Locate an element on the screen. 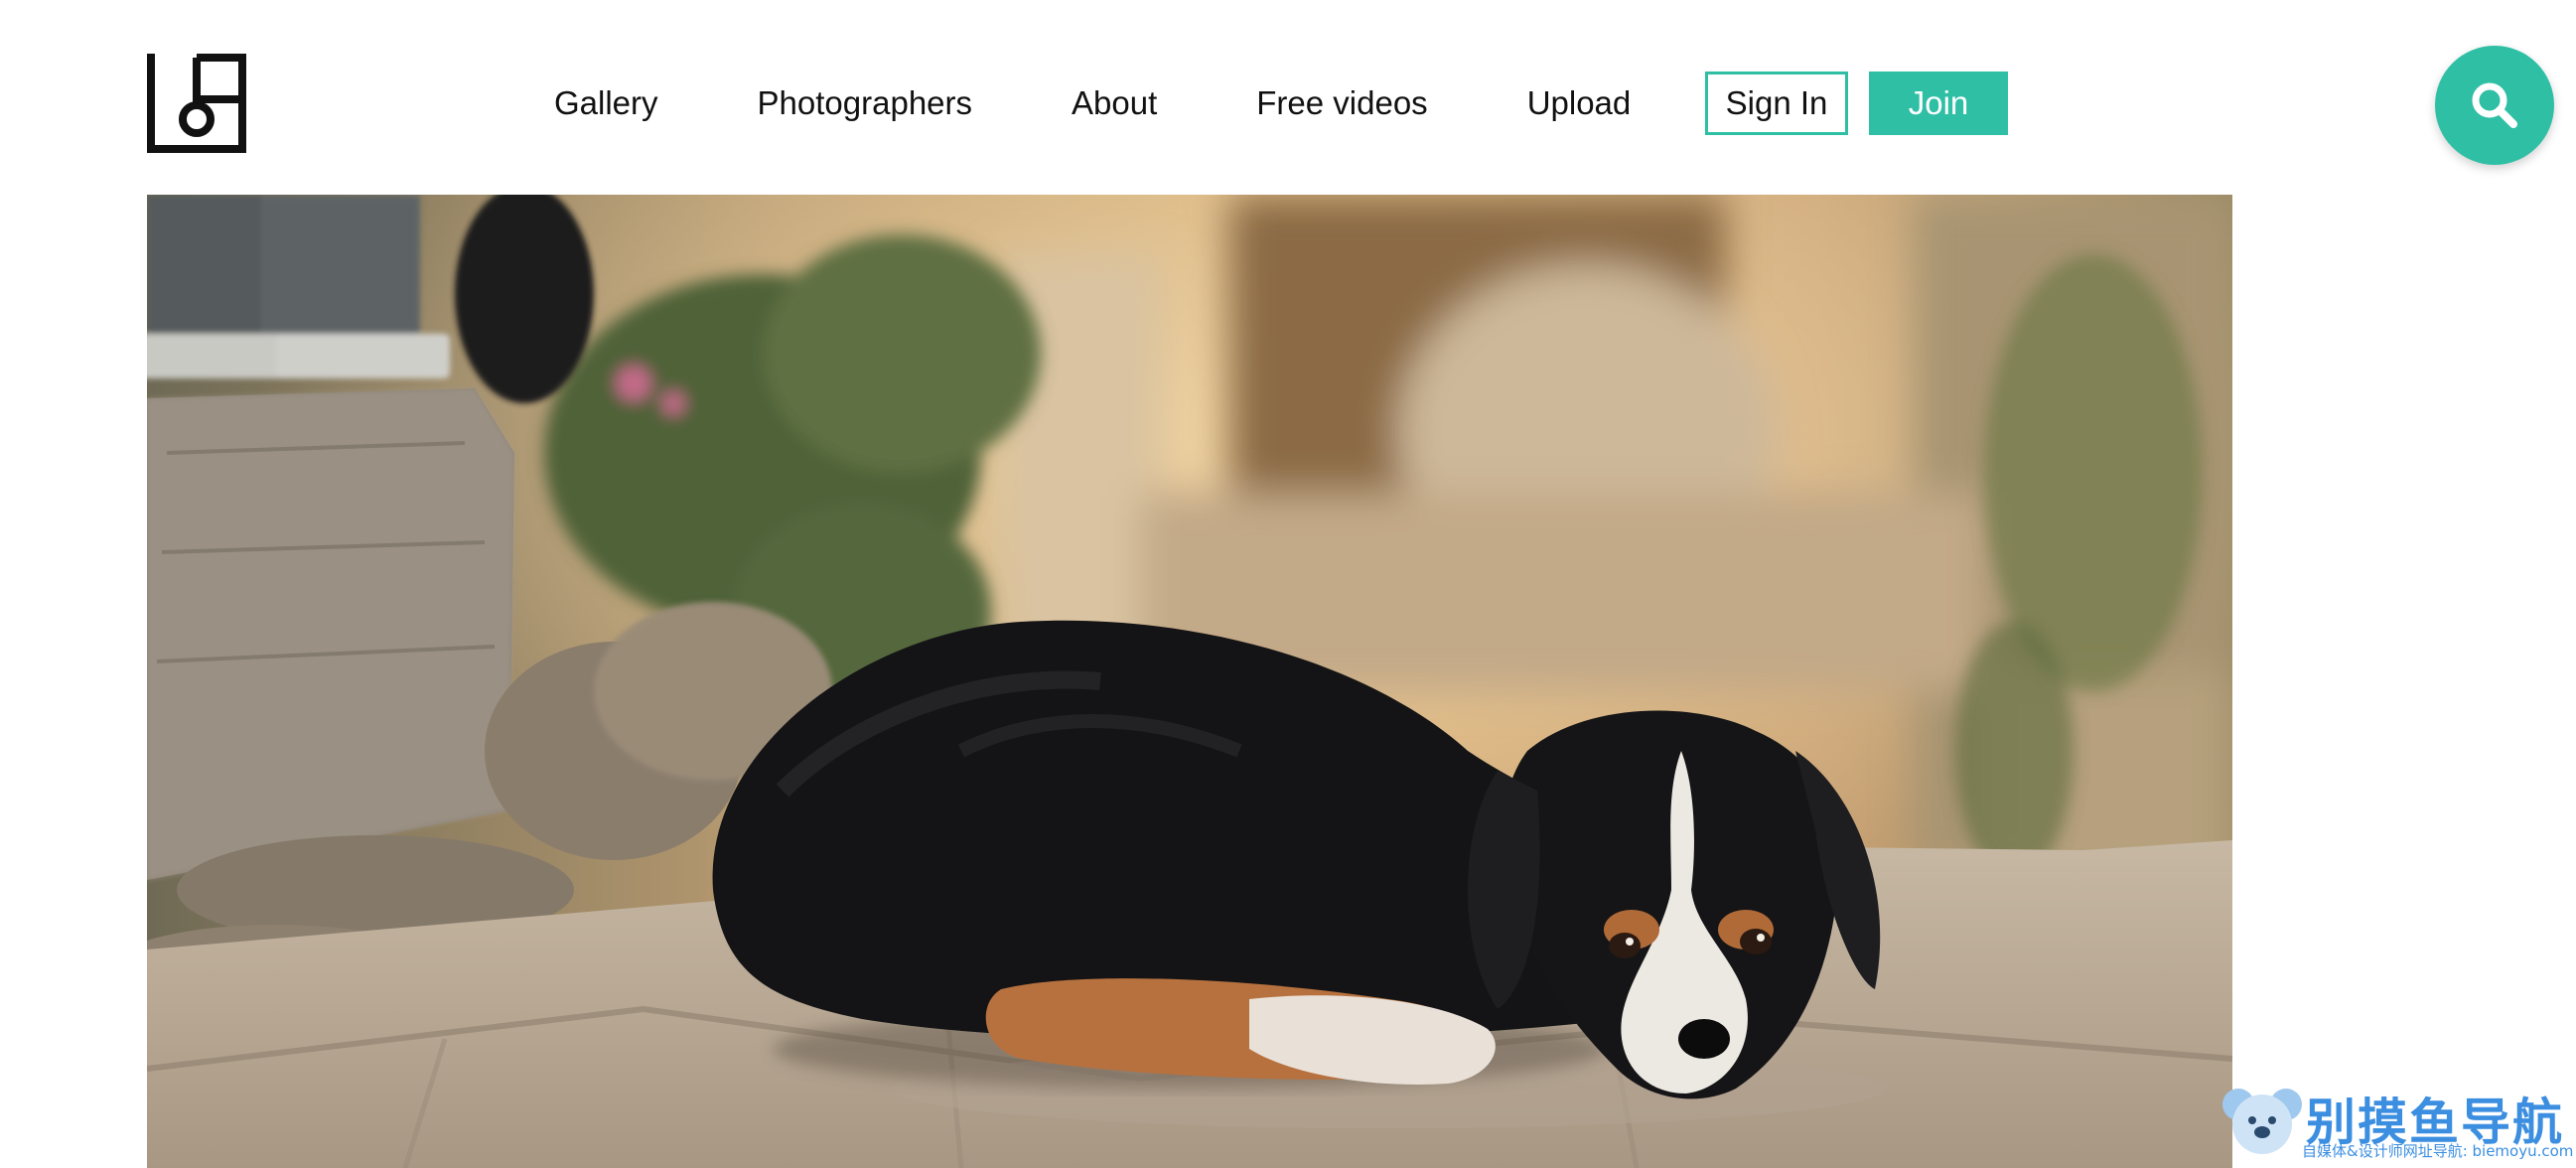 The width and height of the screenshot is (2576, 1168). nav-upload: Upload is located at coordinates (1580, 103).